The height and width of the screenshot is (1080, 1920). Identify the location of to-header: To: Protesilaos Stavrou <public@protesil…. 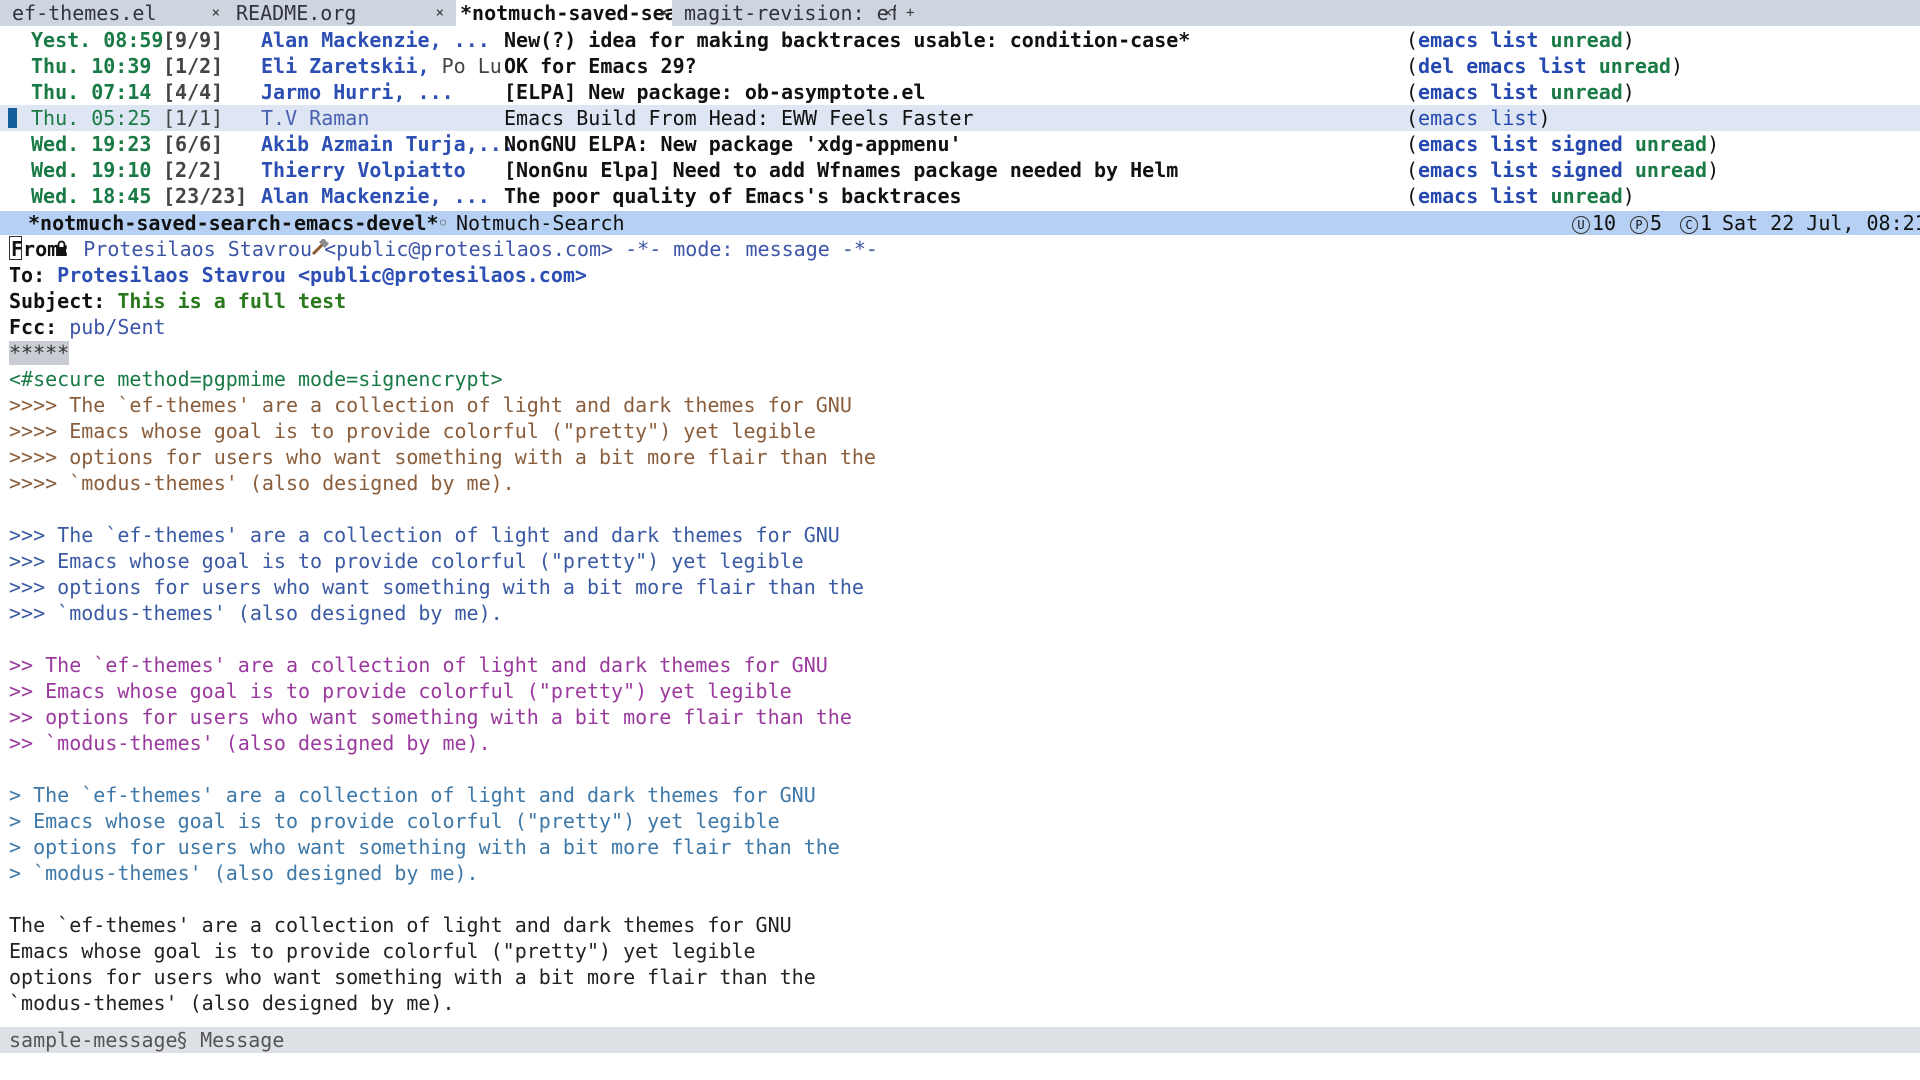
(964, 275).